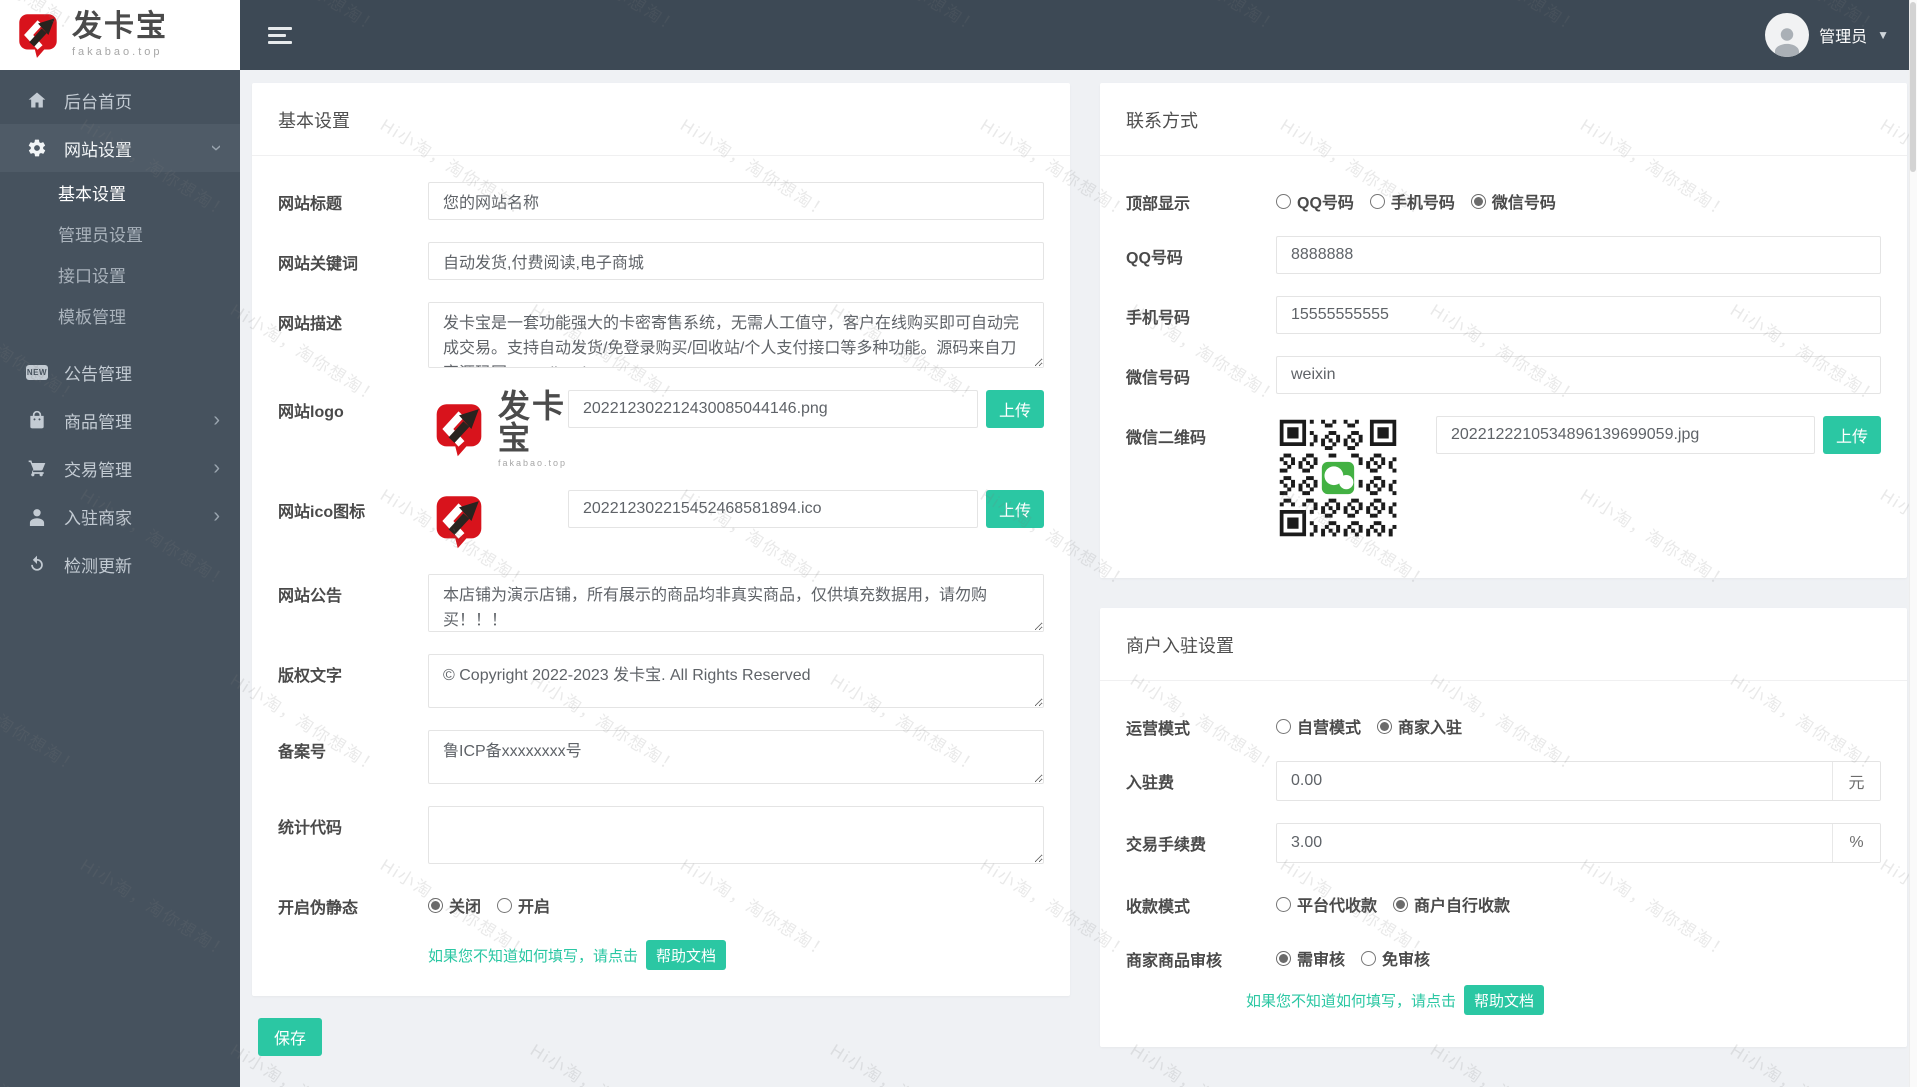 This screenshot has height=1087, width=1917. Describe the element at coordinates (1158, 378) in the screenshot. I see `wechat-id-label: 微信号码` at that location.